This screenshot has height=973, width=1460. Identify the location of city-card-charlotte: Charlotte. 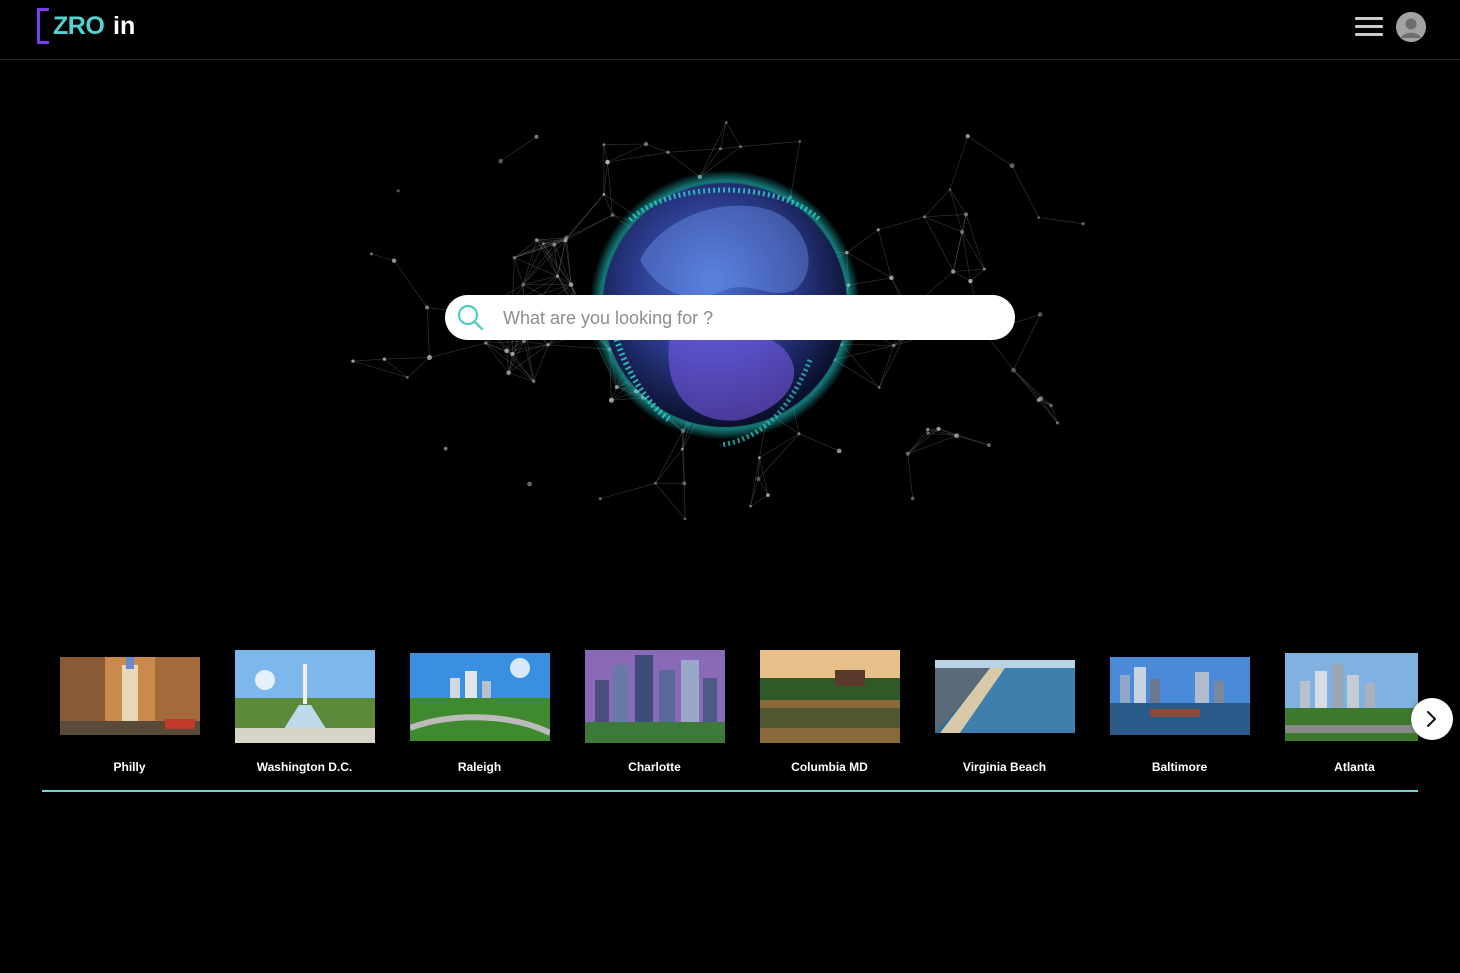
(654, 715).